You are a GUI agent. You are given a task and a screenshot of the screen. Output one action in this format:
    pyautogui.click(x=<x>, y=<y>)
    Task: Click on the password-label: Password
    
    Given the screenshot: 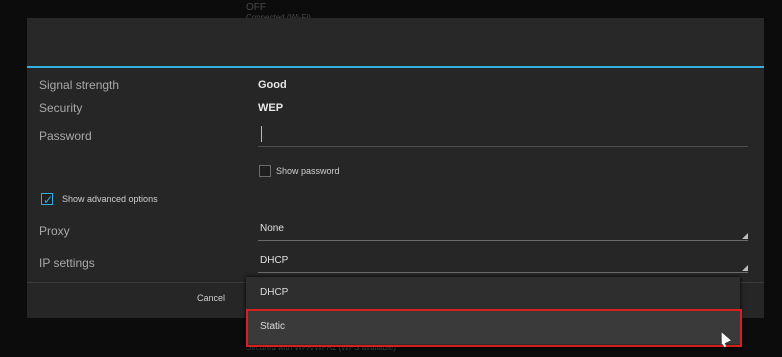 What is the action you would take?
    pyautogui.click(x=65, y=136)
    